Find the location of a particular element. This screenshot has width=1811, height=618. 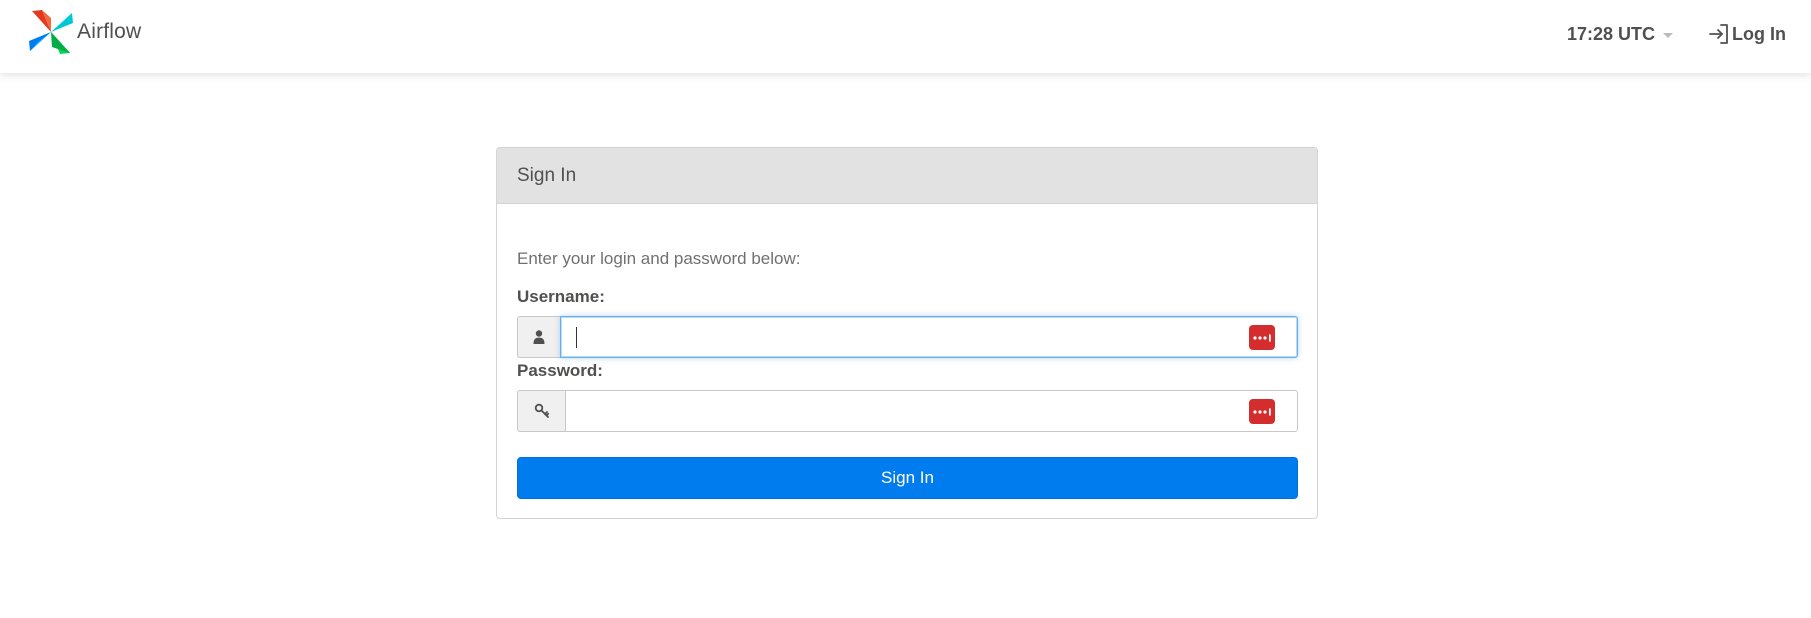

password-field-wrapper is located at coordinates (931, 411).